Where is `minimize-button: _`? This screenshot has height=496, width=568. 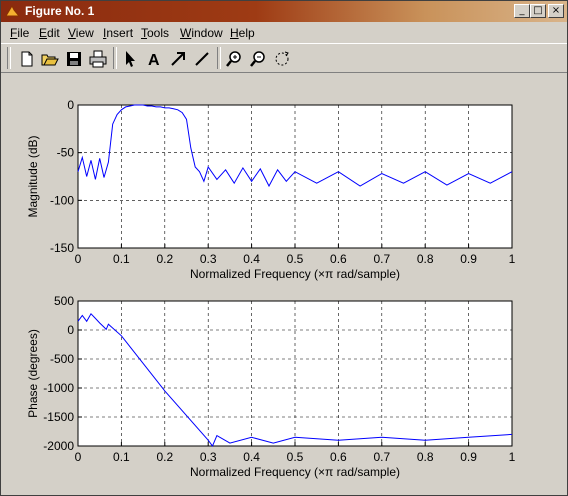
minimize-button: _ is located at coordinates (522, 11).